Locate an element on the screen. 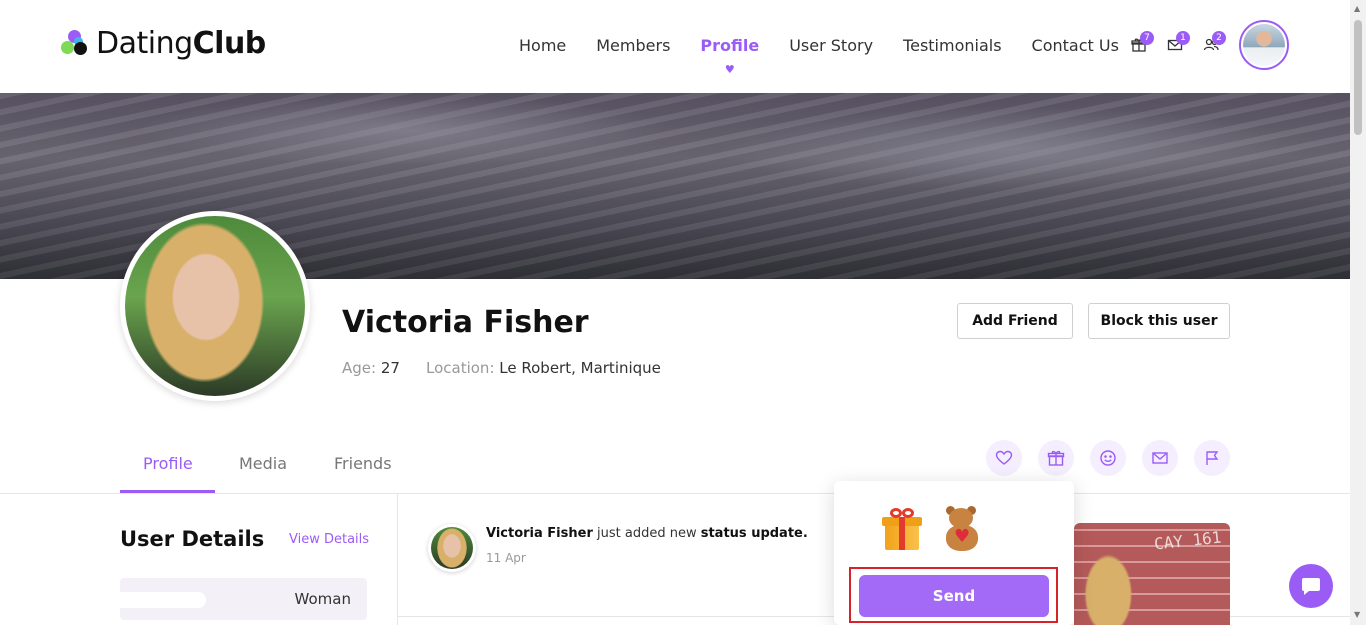 This screenshot has width=1366, height=625. report-button is located at coordinates (1212, 458).